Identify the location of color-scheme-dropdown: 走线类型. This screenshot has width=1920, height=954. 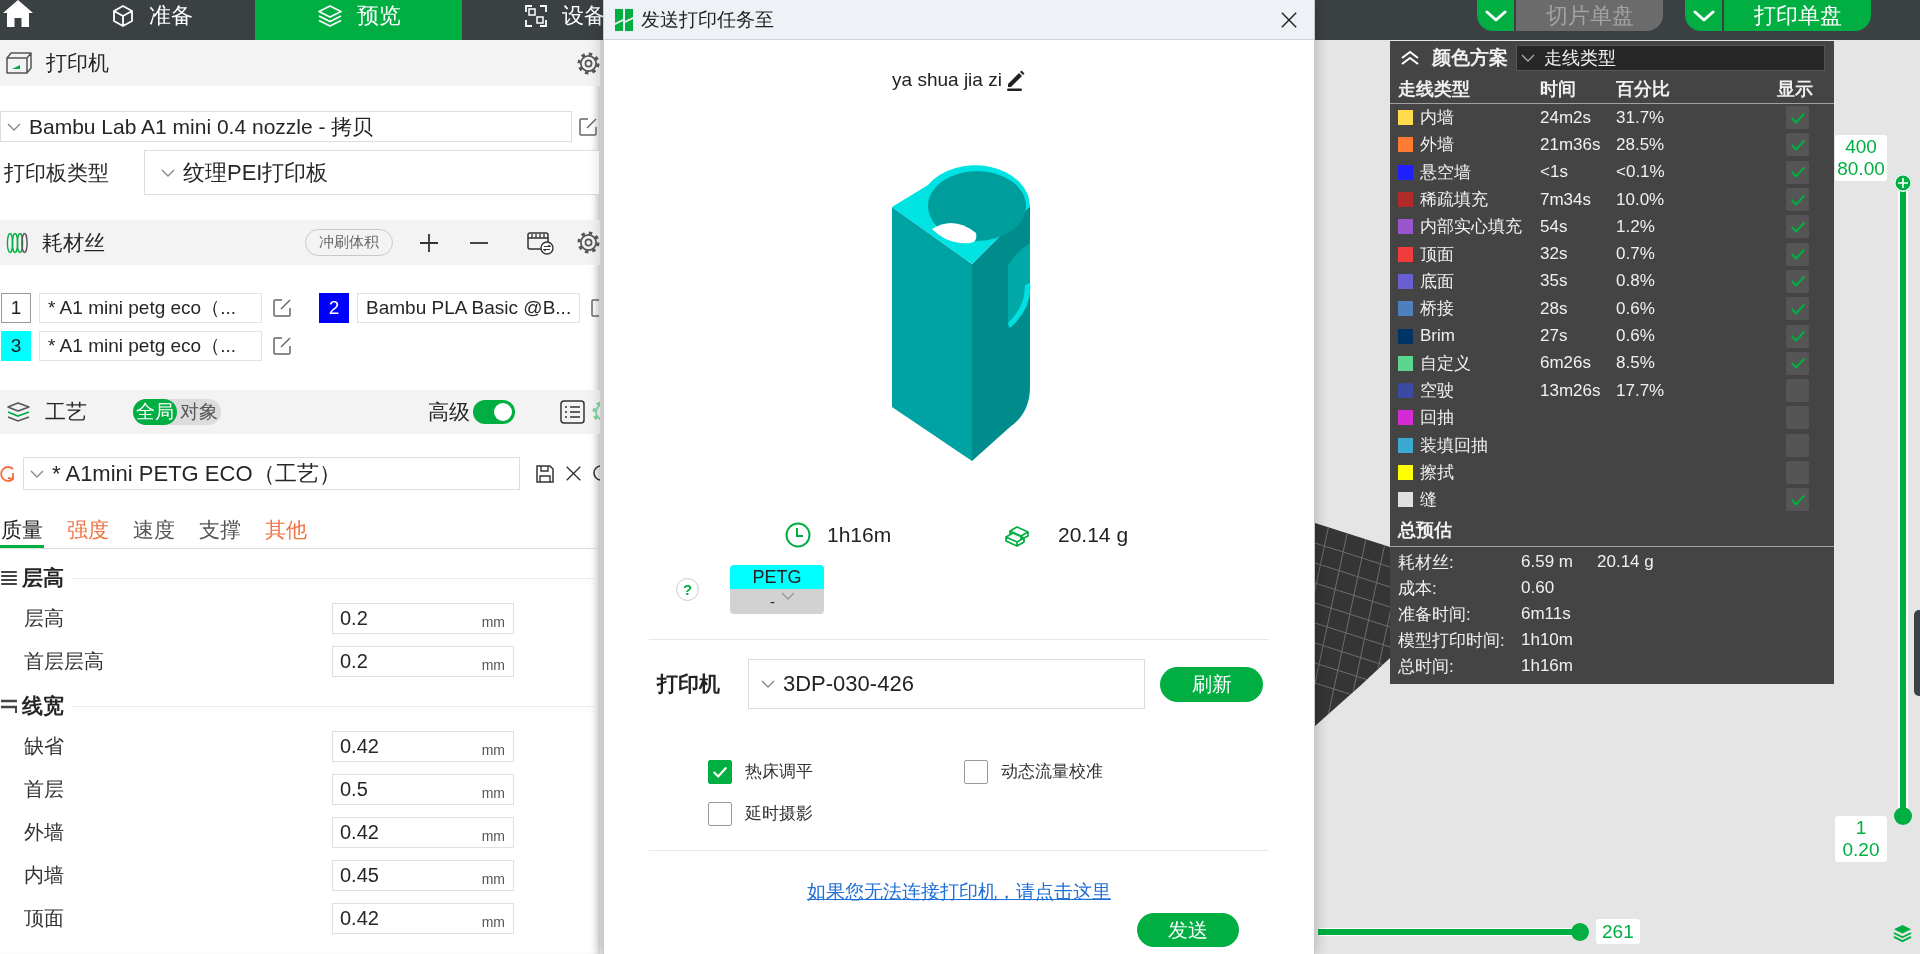
(1670, 57).